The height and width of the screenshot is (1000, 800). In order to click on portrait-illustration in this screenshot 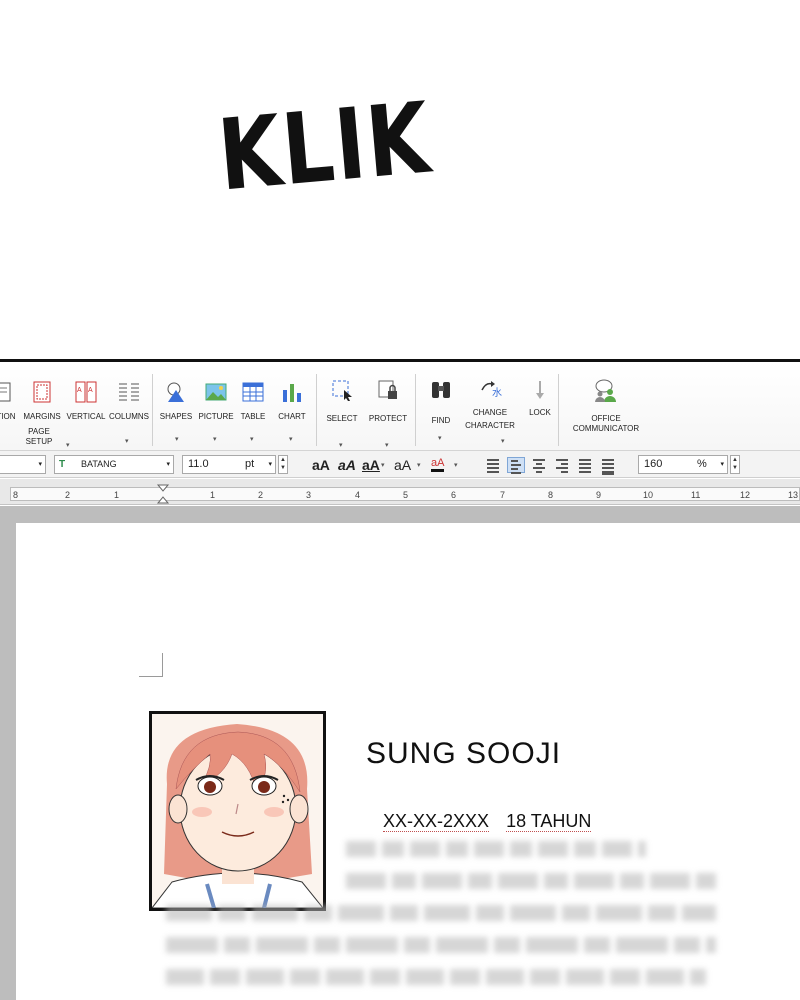, I will do `click(237, 811)`.